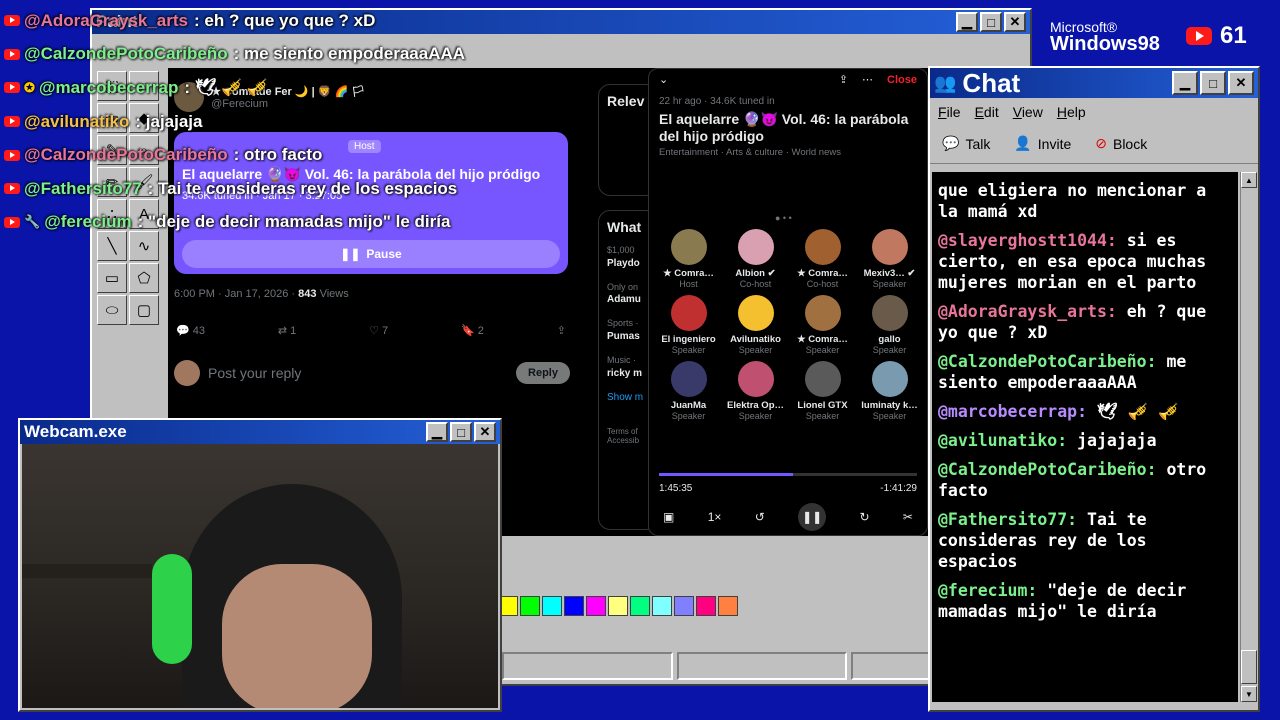  Describe the element at coordinates (1028, 112) in the screenshot. I see `menu-view: View` at that location.